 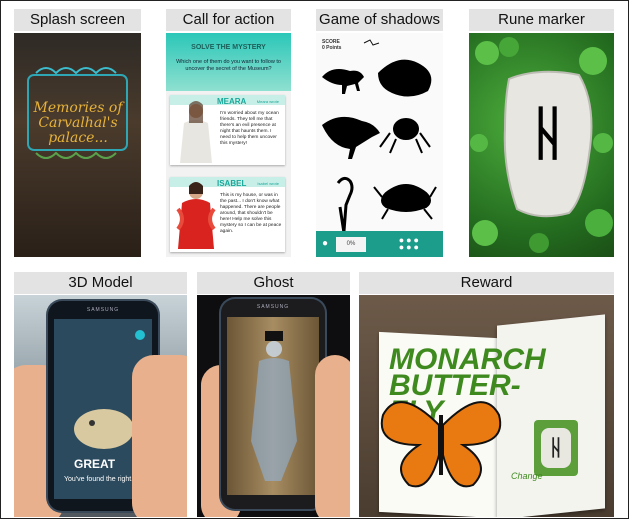 What do you see at coordinates (351, 137) in the screenshot?
I see `bird-icon` at bounding box center [351, 137].